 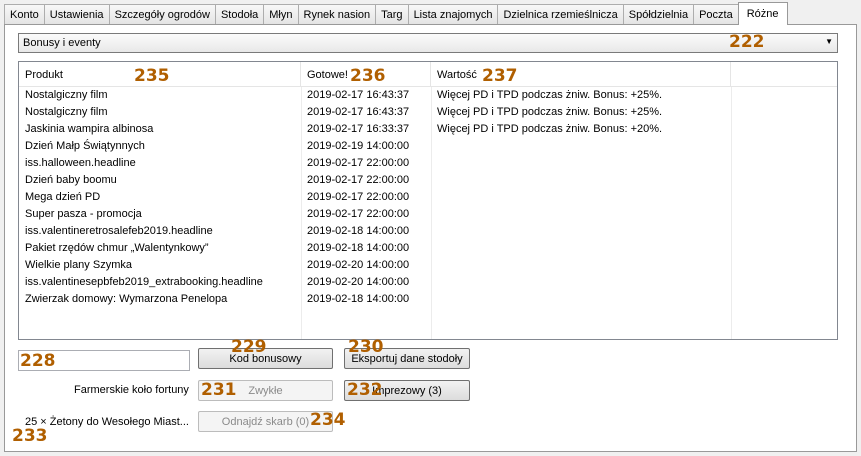 What do you see at coordinates (162, 14) in the screenshot?
I see `tab-szczegoly-ogrodow: Szczegóły ogrodów` at bounding box center [162, 14].